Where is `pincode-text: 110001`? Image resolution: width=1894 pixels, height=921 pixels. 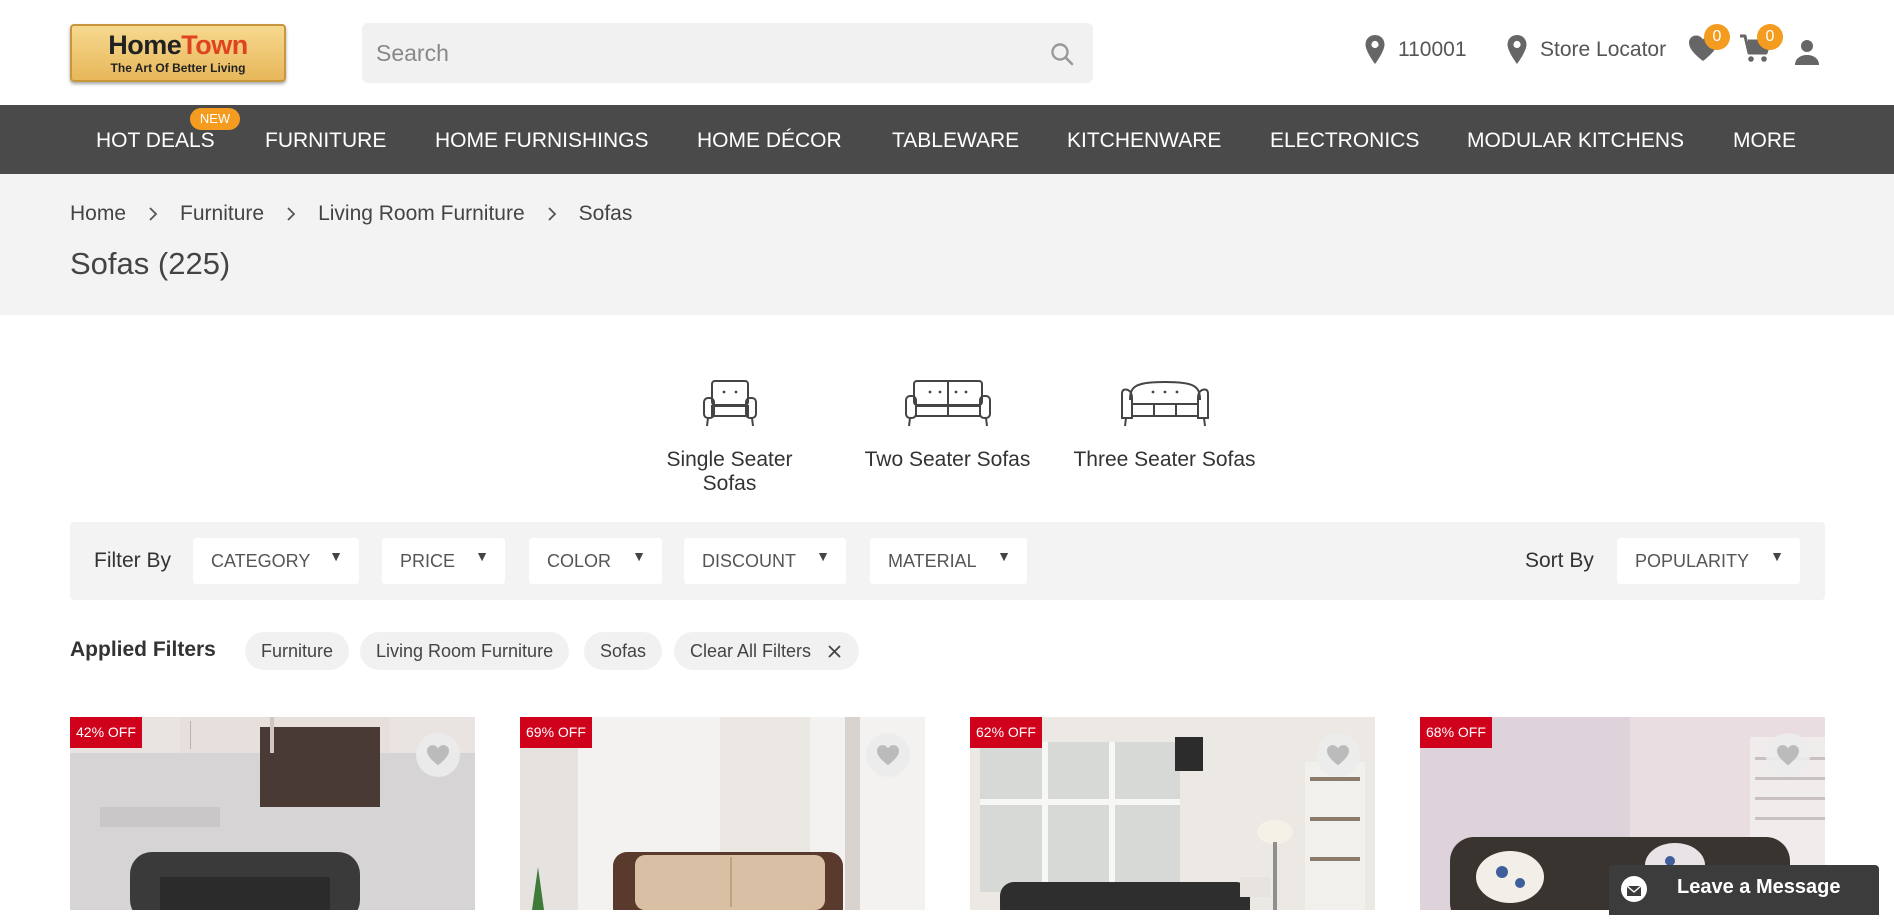 pincode-text: 110001 is located at coordinates (1432, 49).